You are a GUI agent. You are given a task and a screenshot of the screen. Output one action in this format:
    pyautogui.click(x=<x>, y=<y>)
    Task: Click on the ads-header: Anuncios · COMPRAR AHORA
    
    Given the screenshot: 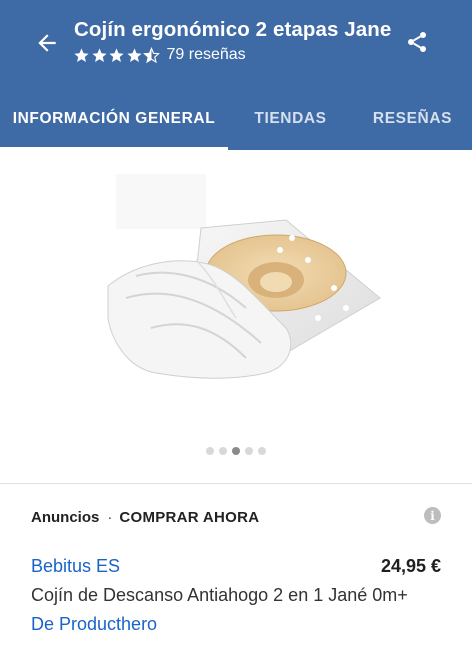 What is the action you would take?
    pyautogui.click(x=145, y=517)
    